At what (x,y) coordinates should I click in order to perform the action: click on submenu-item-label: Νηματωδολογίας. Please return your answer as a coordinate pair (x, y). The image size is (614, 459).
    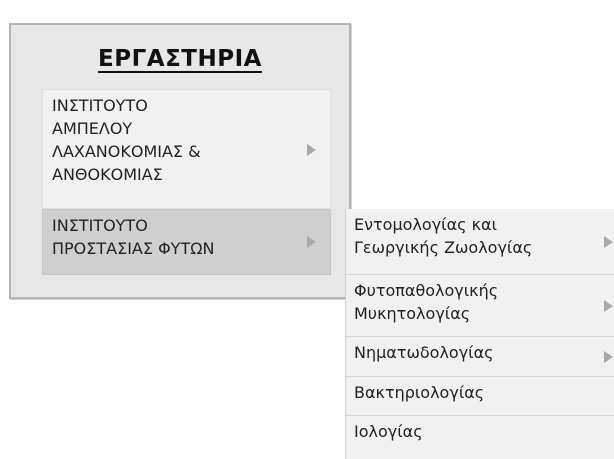
    Looking at the image, I should click on (424, 352).